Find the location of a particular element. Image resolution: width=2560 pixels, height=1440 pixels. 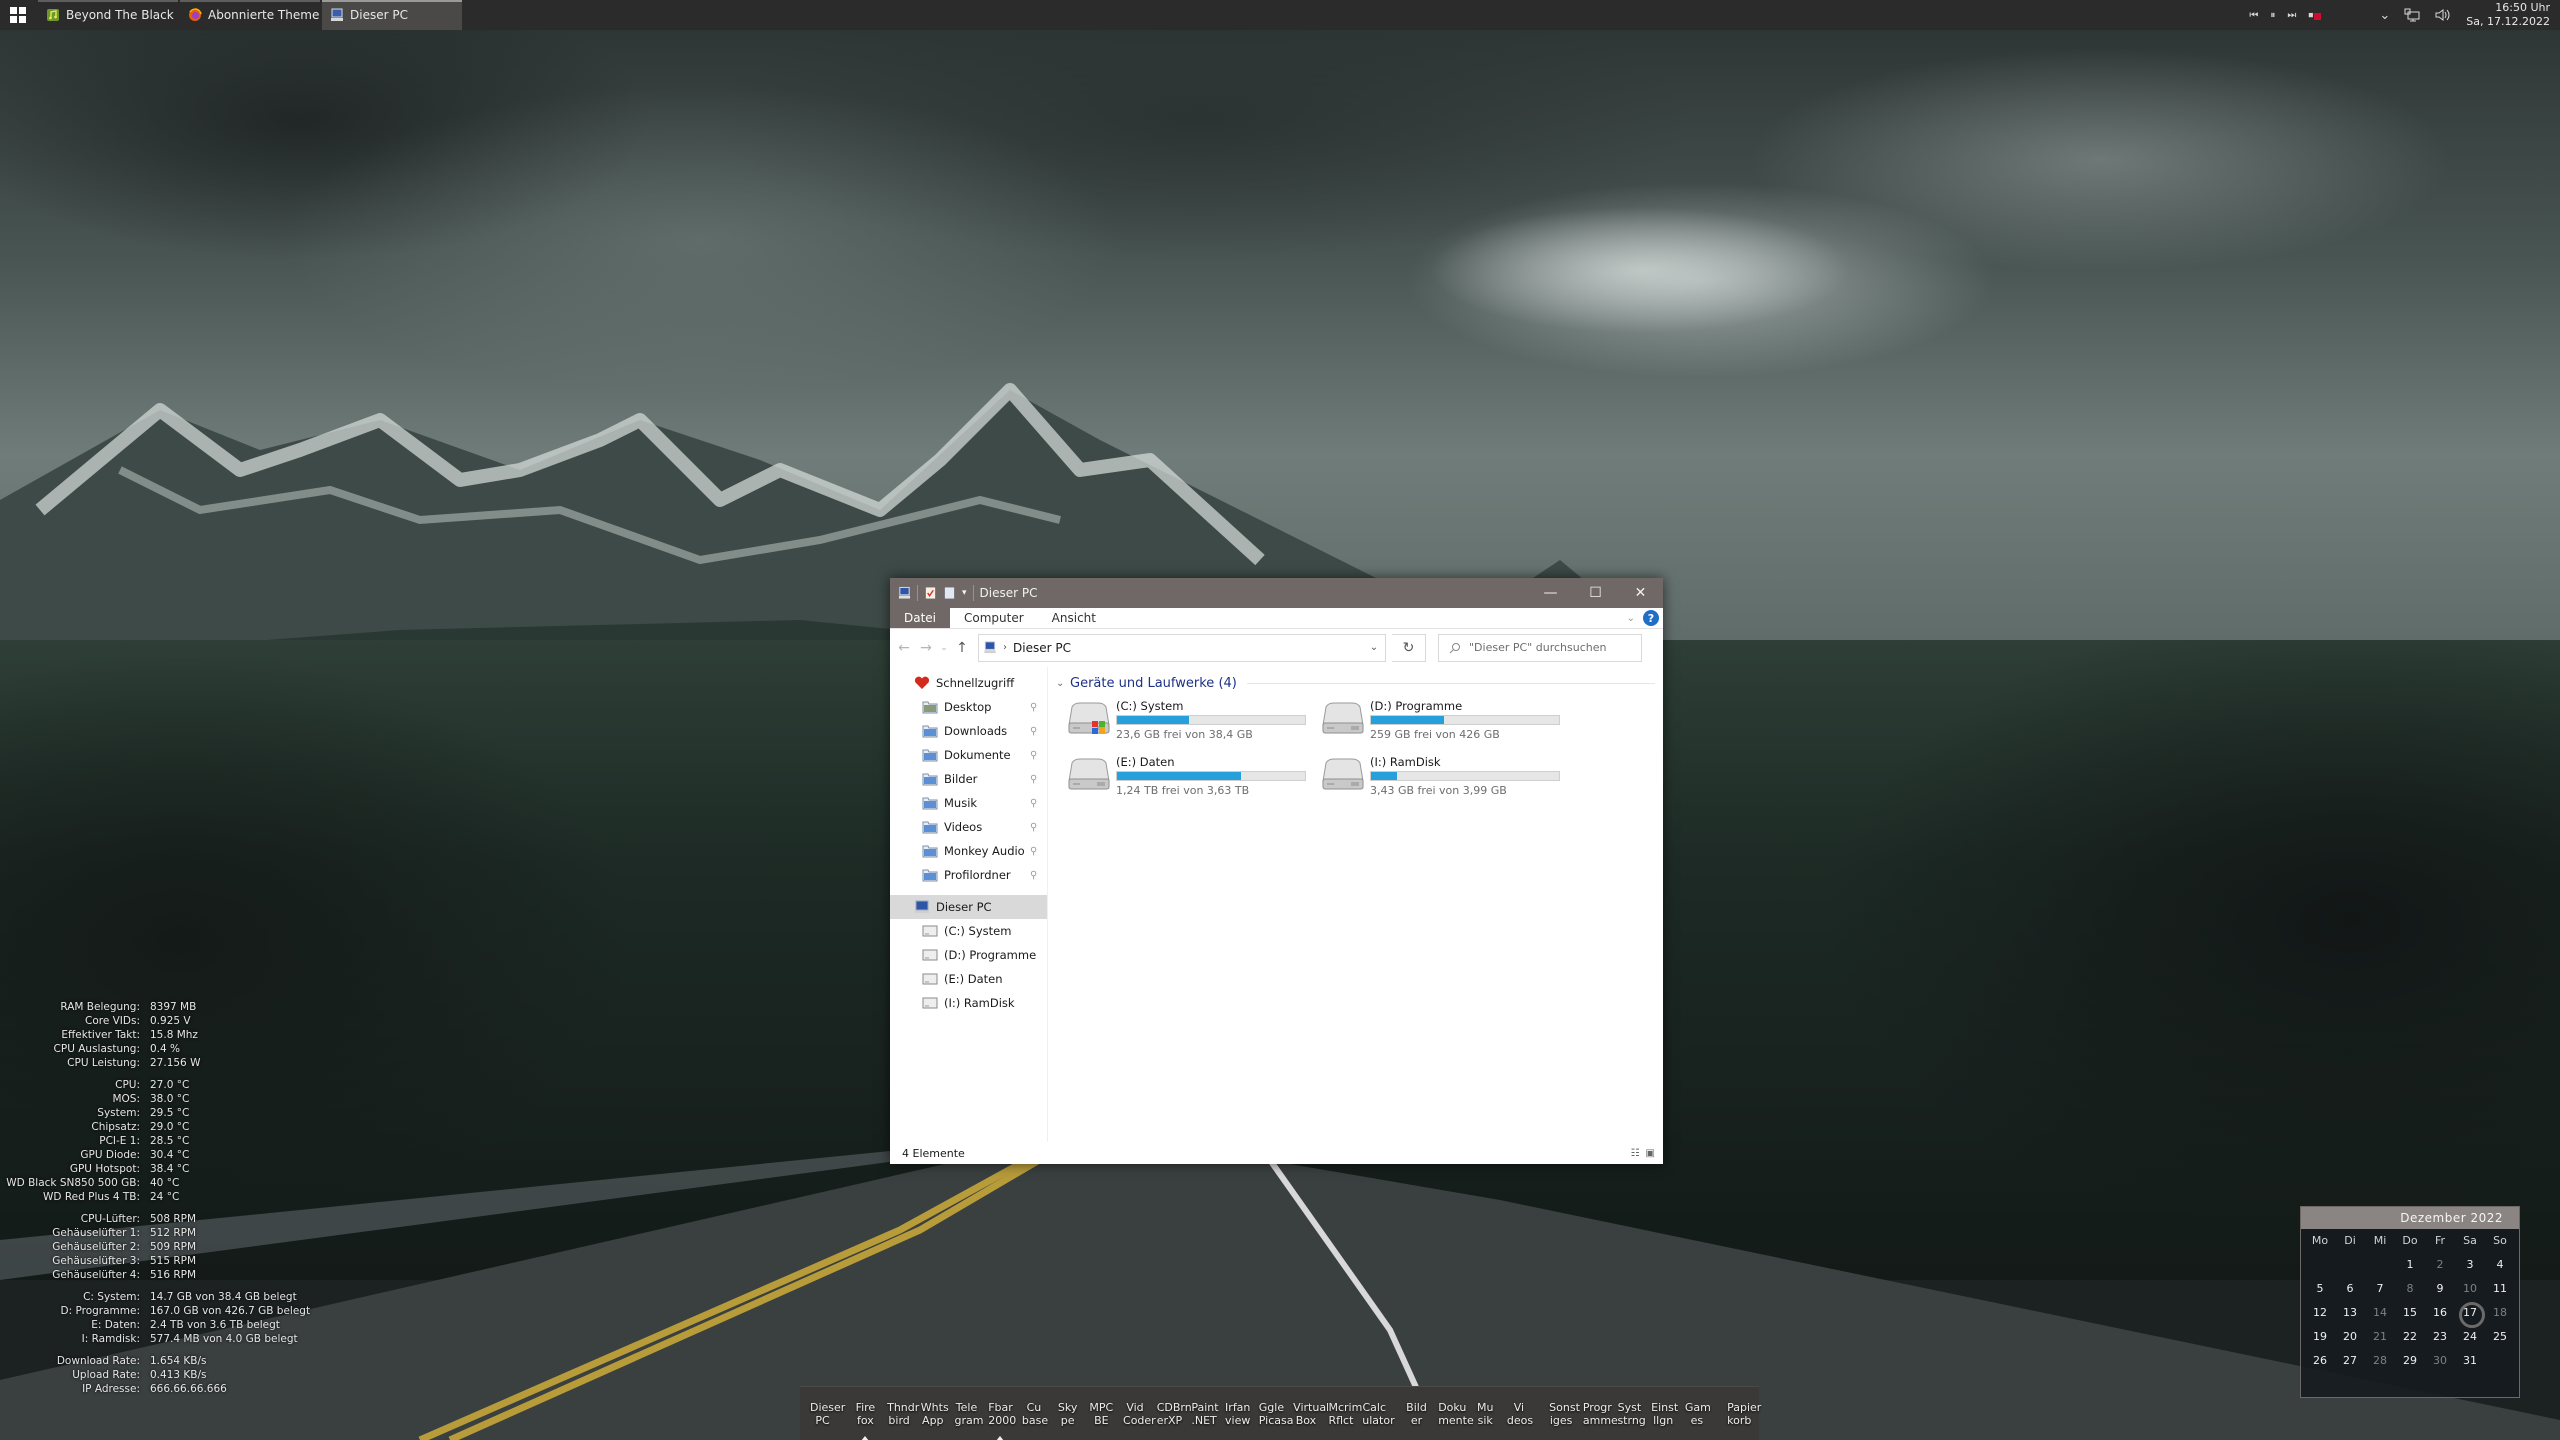

calendar-day: 15 is located at coordinates (2410, 1313).